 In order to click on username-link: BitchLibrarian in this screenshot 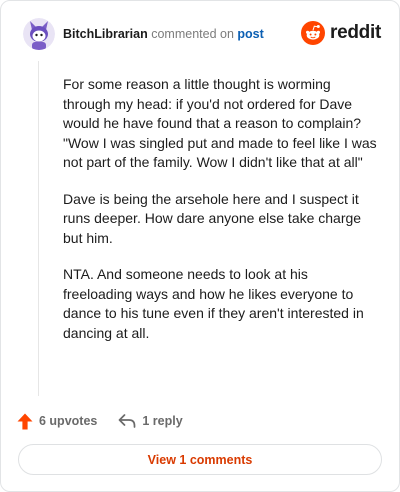, I will do `click(105, 34)`.